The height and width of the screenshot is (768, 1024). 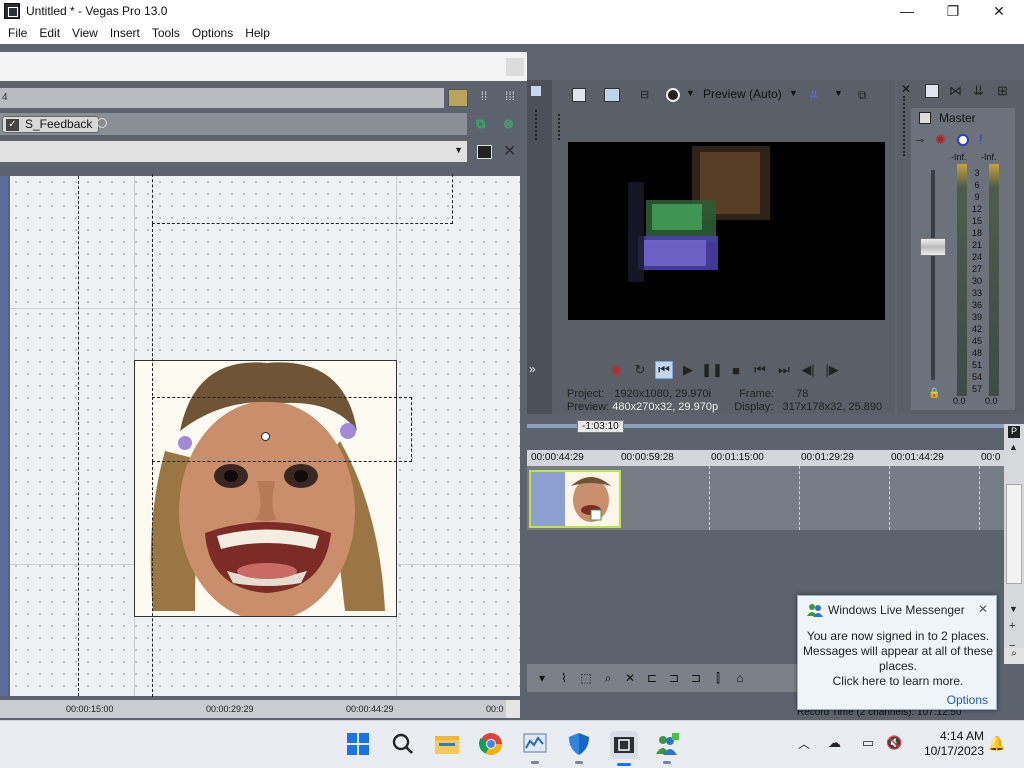 I want to click on grid-icon: #, so click(x=813, y=94).